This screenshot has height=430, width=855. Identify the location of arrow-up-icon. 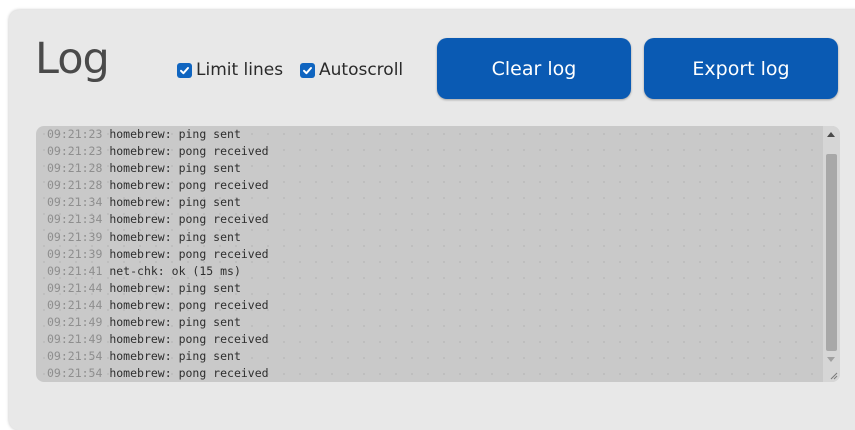
(831, 134).